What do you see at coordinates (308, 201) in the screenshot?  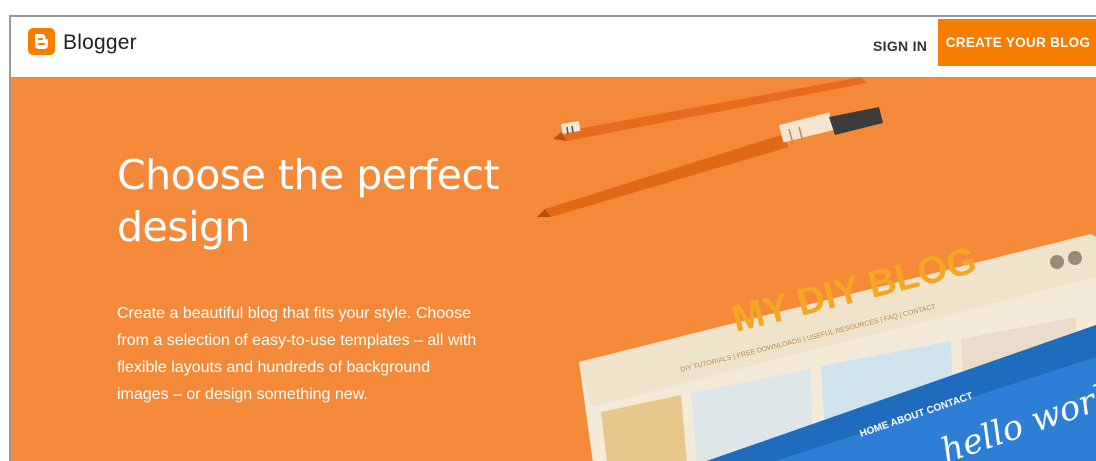 I see `hero-title: Choose the perfect design` at bounding box center [308, 201].